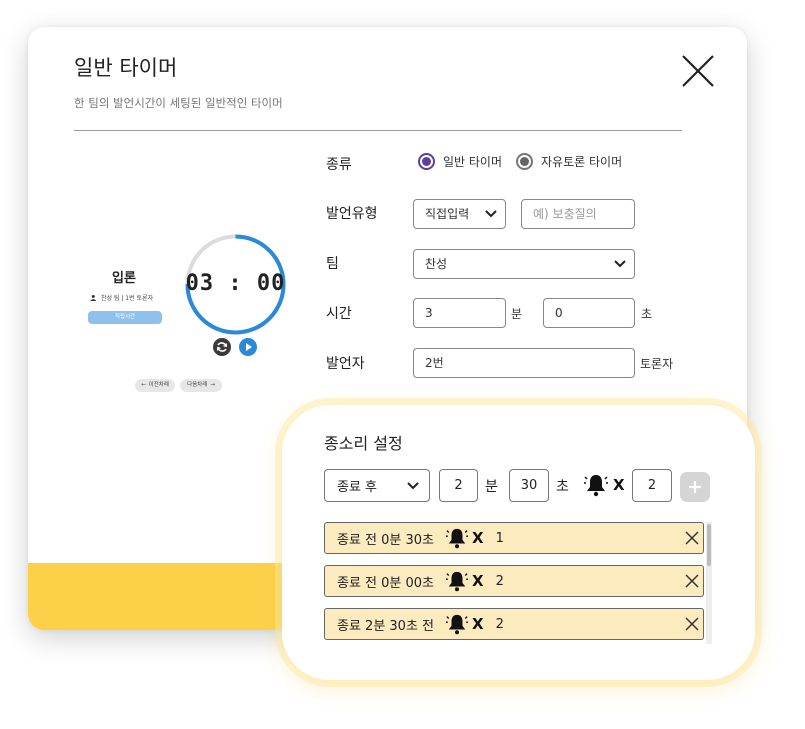 The width and height of the screenshot is (805, 729). I want to click on preview-prev-label: 이전차례, so click(158, 385).